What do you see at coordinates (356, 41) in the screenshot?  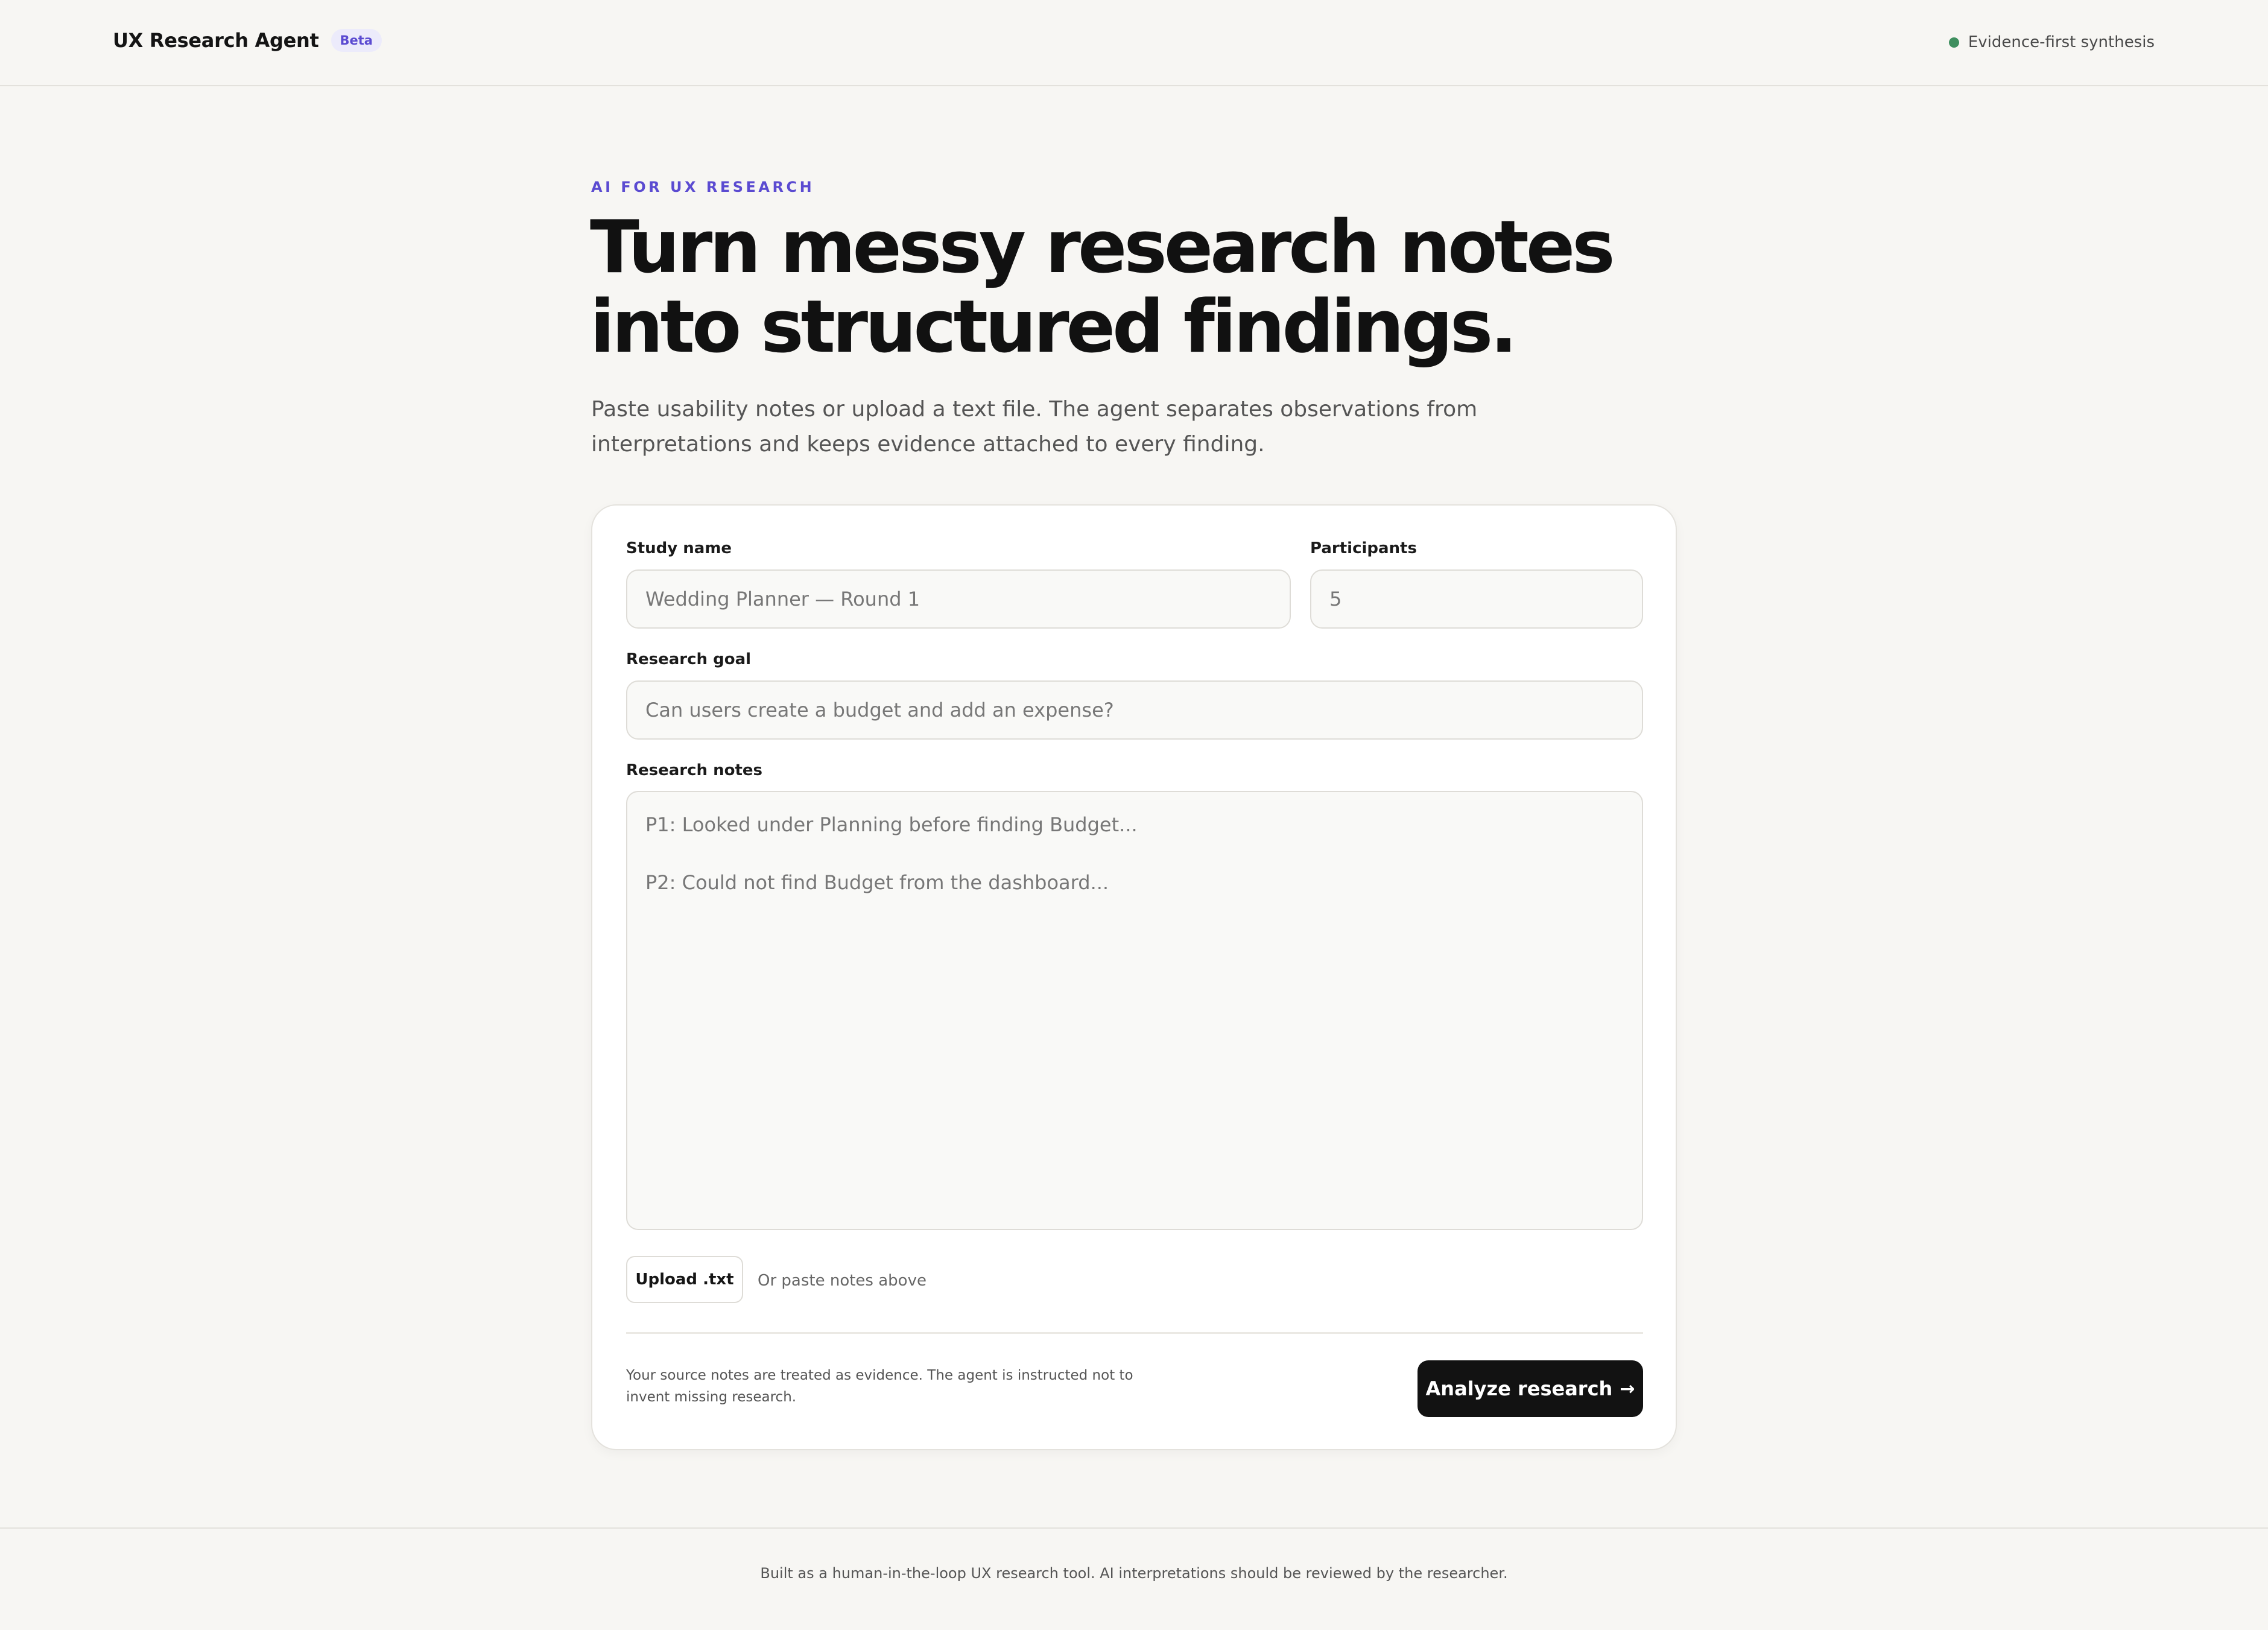 I see `beta-badge: Beta` at bounding box center [356, 41].